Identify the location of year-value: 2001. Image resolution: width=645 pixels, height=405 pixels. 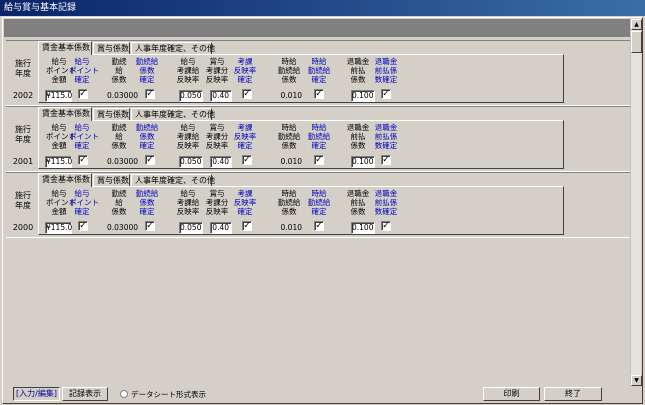
(23, 161).